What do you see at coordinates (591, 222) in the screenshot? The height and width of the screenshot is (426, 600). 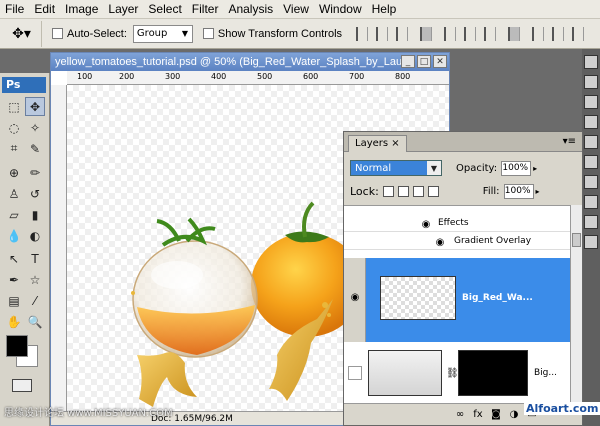 I see `color-panel-icon` at bounding box center [591, 222].